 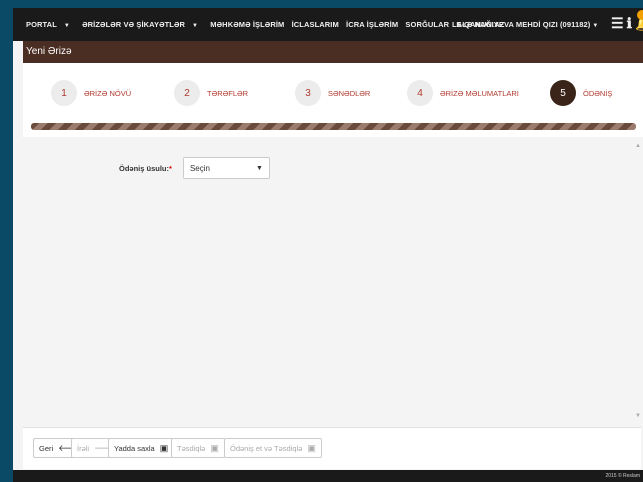 What do you see at coordinates (333, 126) in the screenshot?
I see `progress-bar` at bounding box center [333, 126].